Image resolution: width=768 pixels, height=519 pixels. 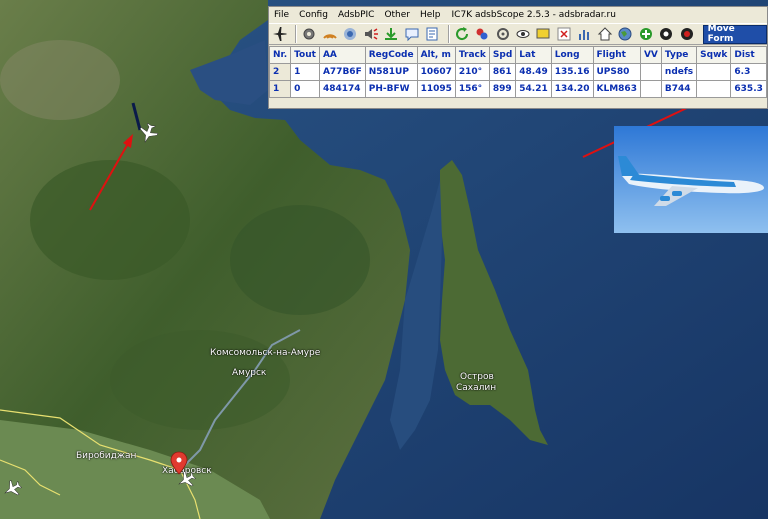 What do you see at coordinates (616, 89) in the screenshot?
I see `table-cell: KLM863` at bounding box center [616, 89].